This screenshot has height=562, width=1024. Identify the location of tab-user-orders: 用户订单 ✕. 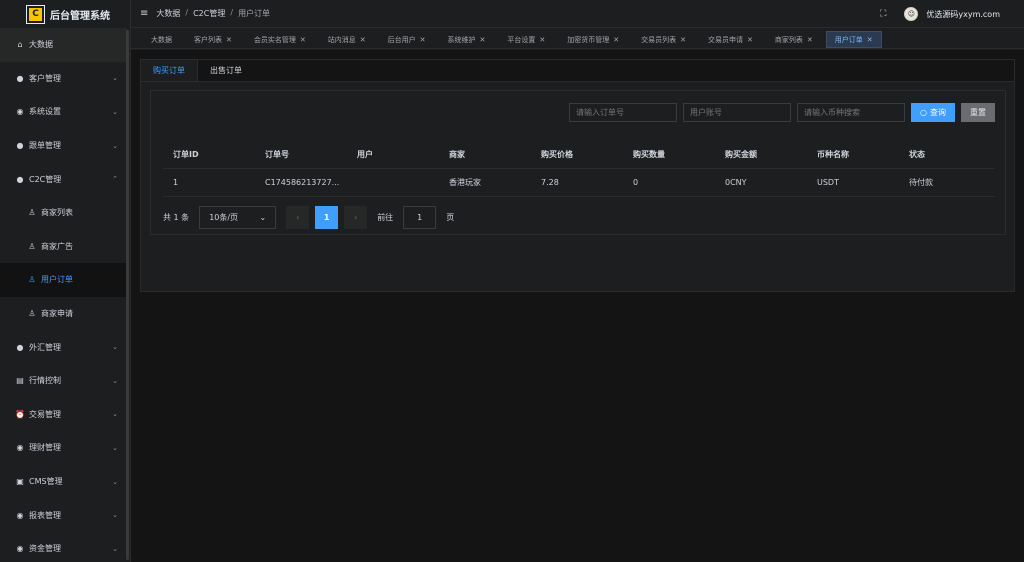
(853, 39).